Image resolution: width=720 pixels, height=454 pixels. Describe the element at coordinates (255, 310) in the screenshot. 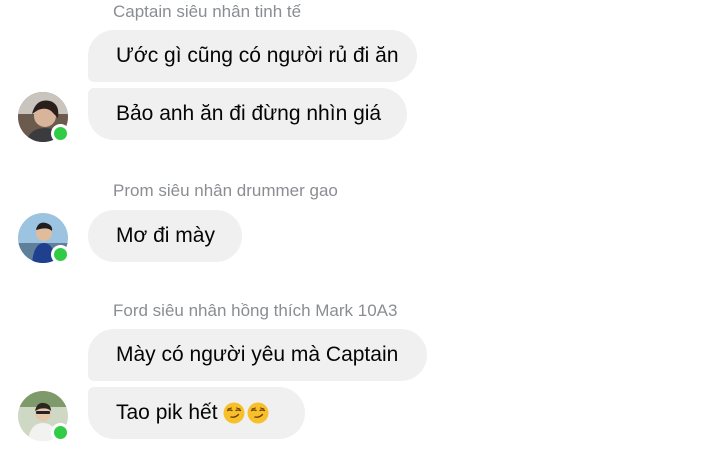

I see `sender-name: Ford siêu nhân hồng thích Mark 10A3` at that location.